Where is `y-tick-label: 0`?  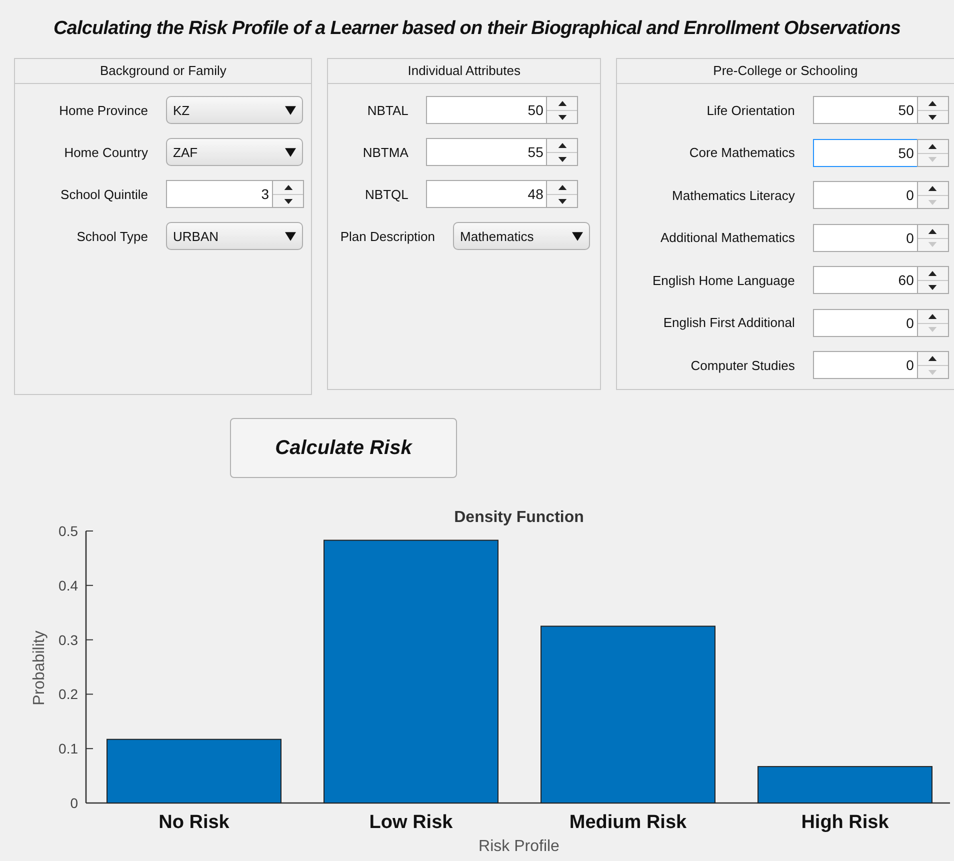 y-tick-label: 0 is located at coordinates (74, 803).